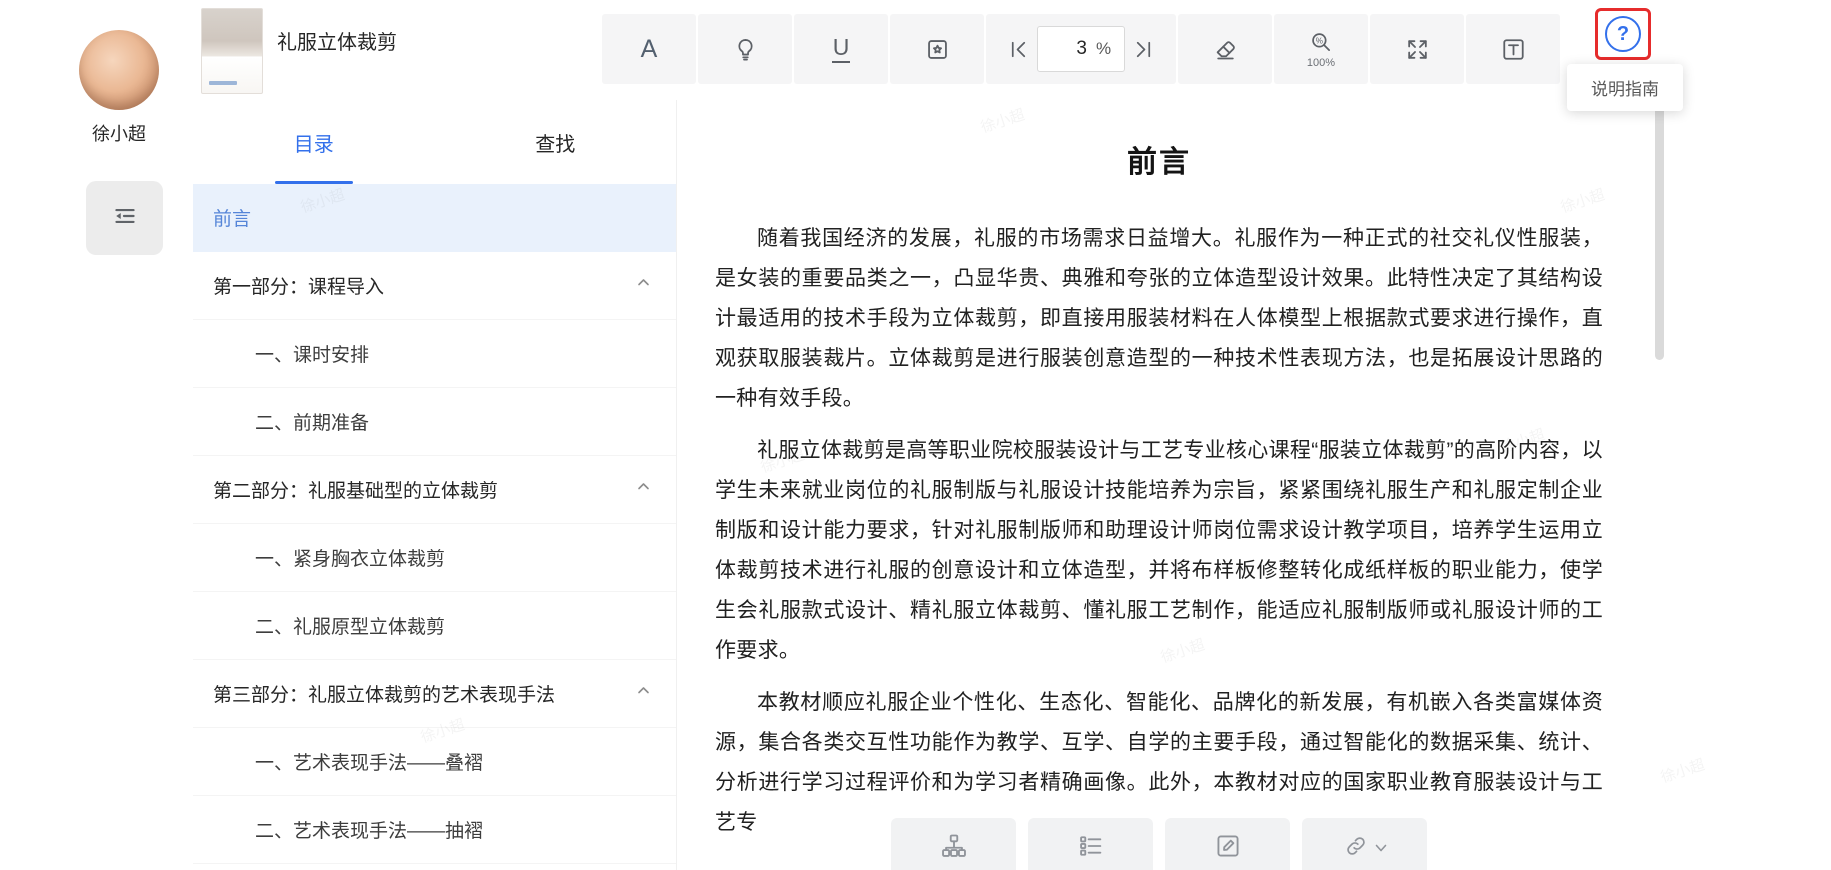 This screenshot has width=1831, height=870. I want to click on zoom-button: % 100%, so click(1321, 49).